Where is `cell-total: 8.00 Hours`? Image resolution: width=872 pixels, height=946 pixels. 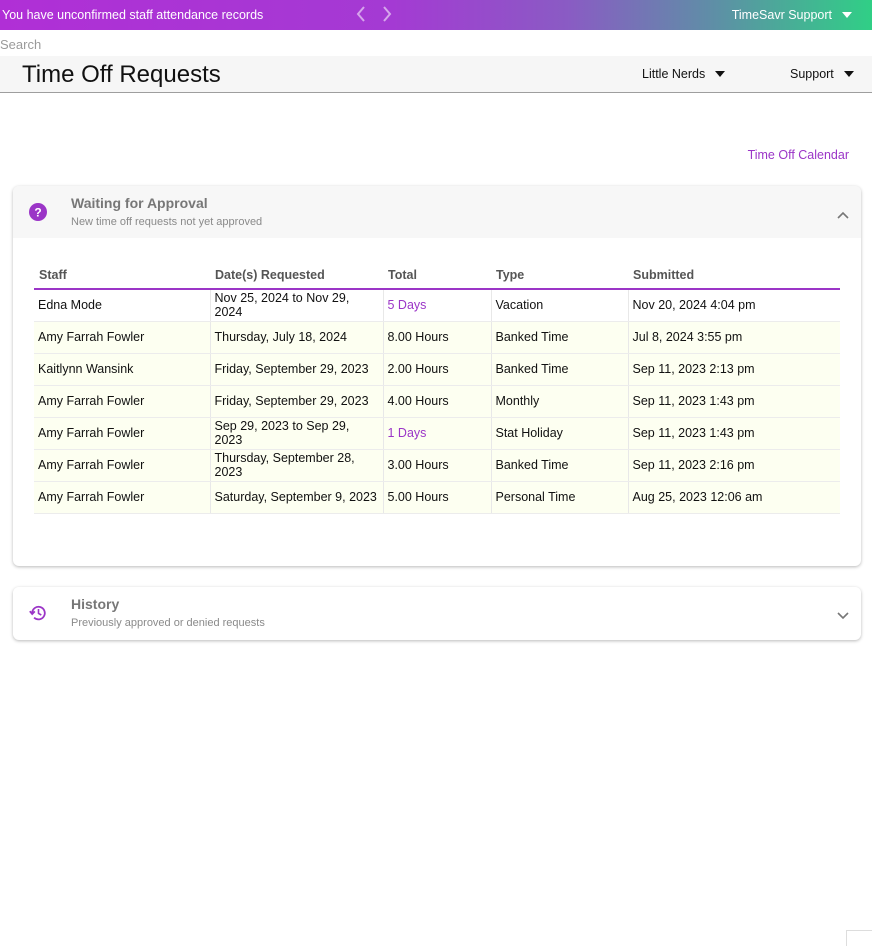
cell-total: 8.00 Hours is located at coordinates (436, 337).